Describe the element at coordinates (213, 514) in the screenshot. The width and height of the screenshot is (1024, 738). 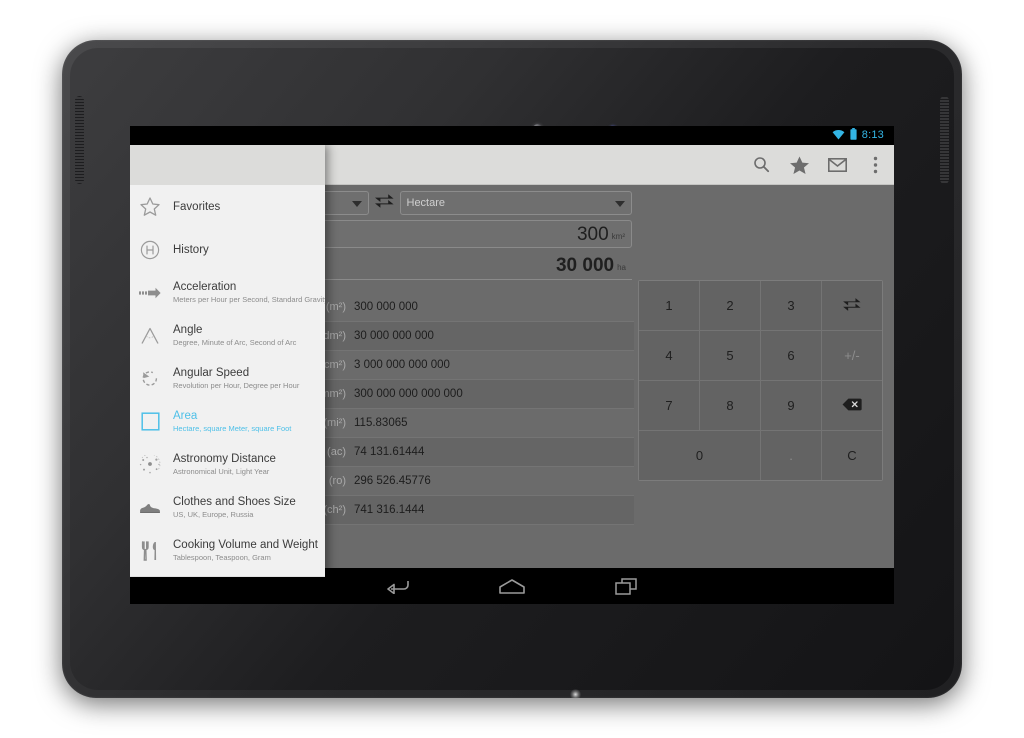
I see `drawer-item-subtitle: US, UK, Europe, Russia` at that location.